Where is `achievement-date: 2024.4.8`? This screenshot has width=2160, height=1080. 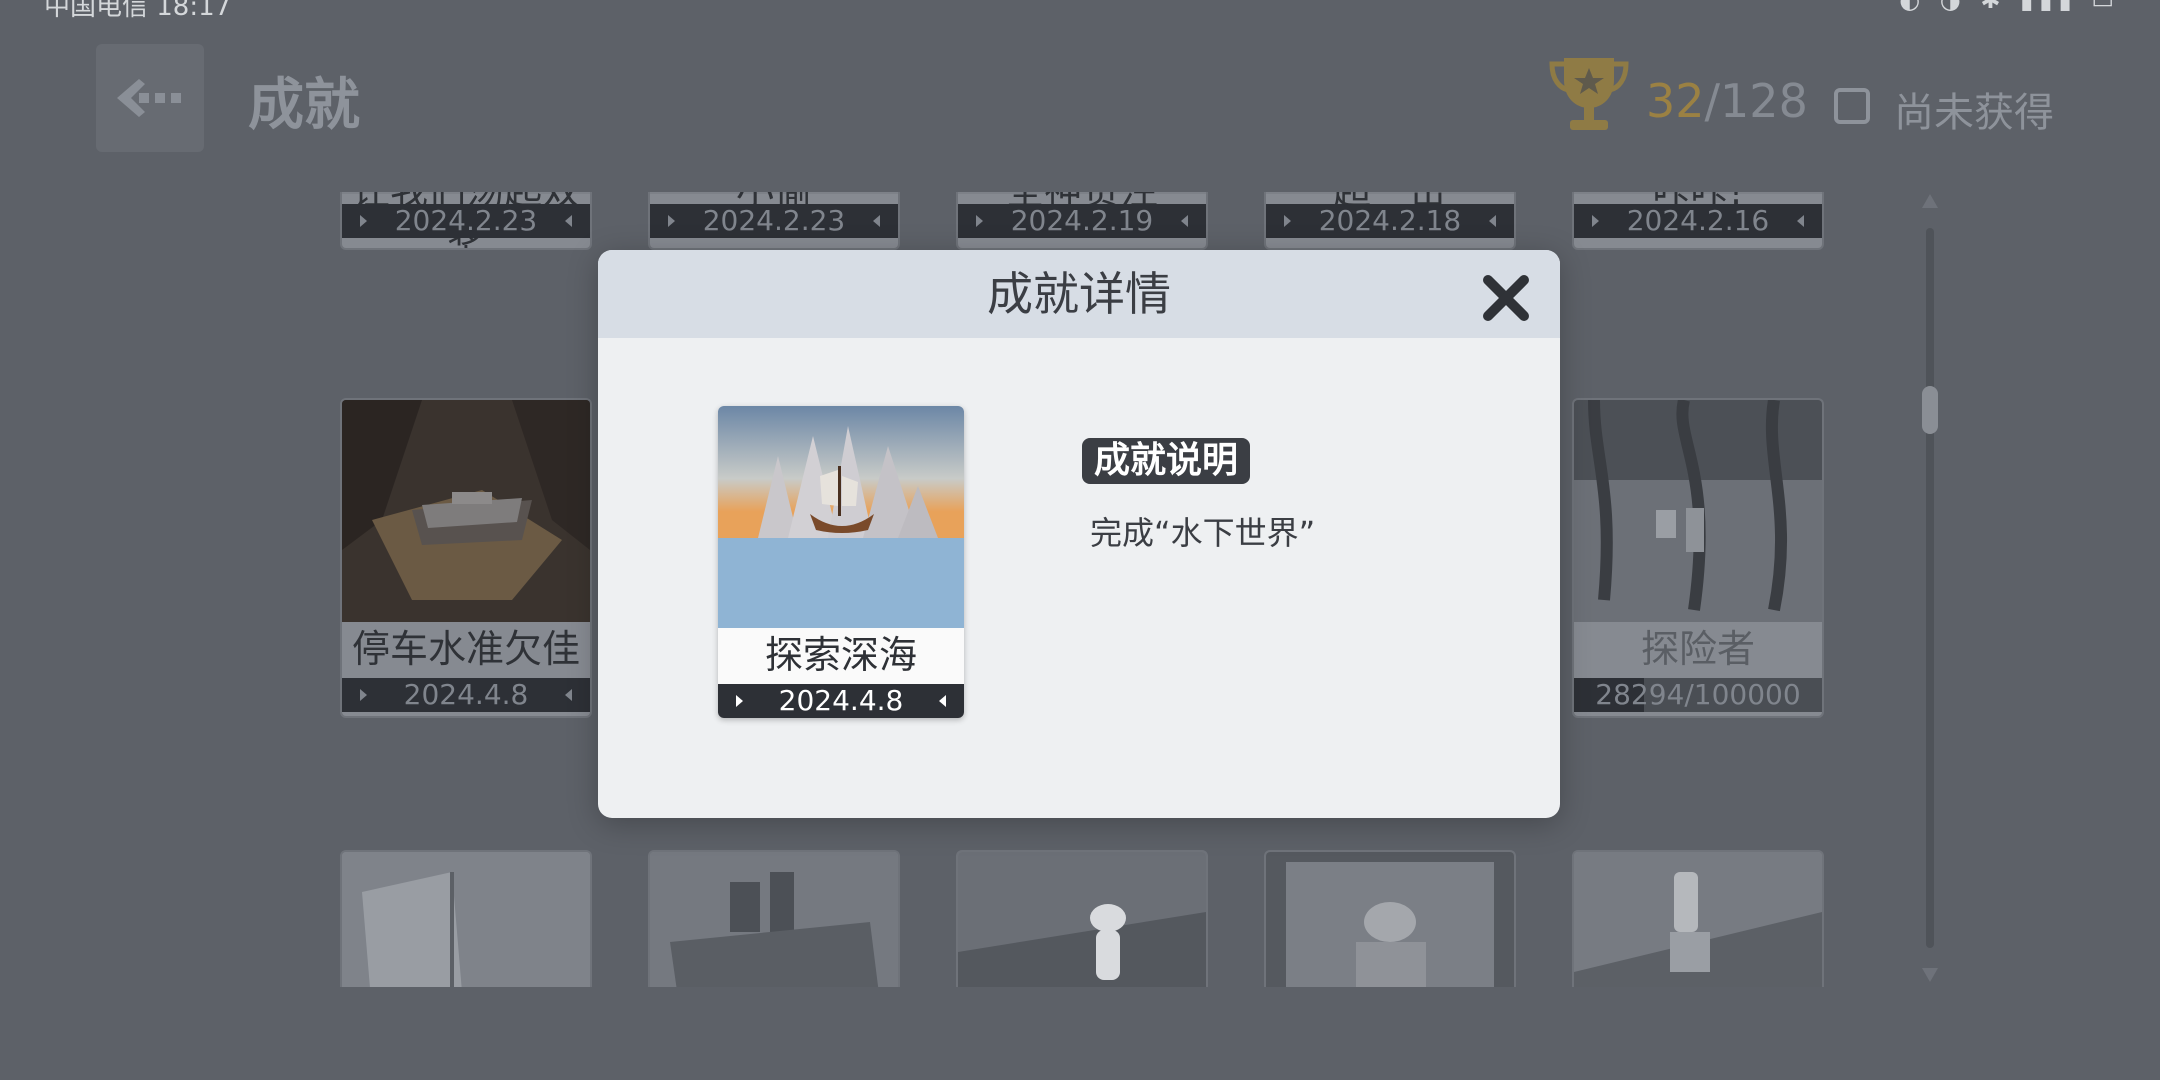
achievement-date: 2024.4.8 is located at coordinates (466, 695).